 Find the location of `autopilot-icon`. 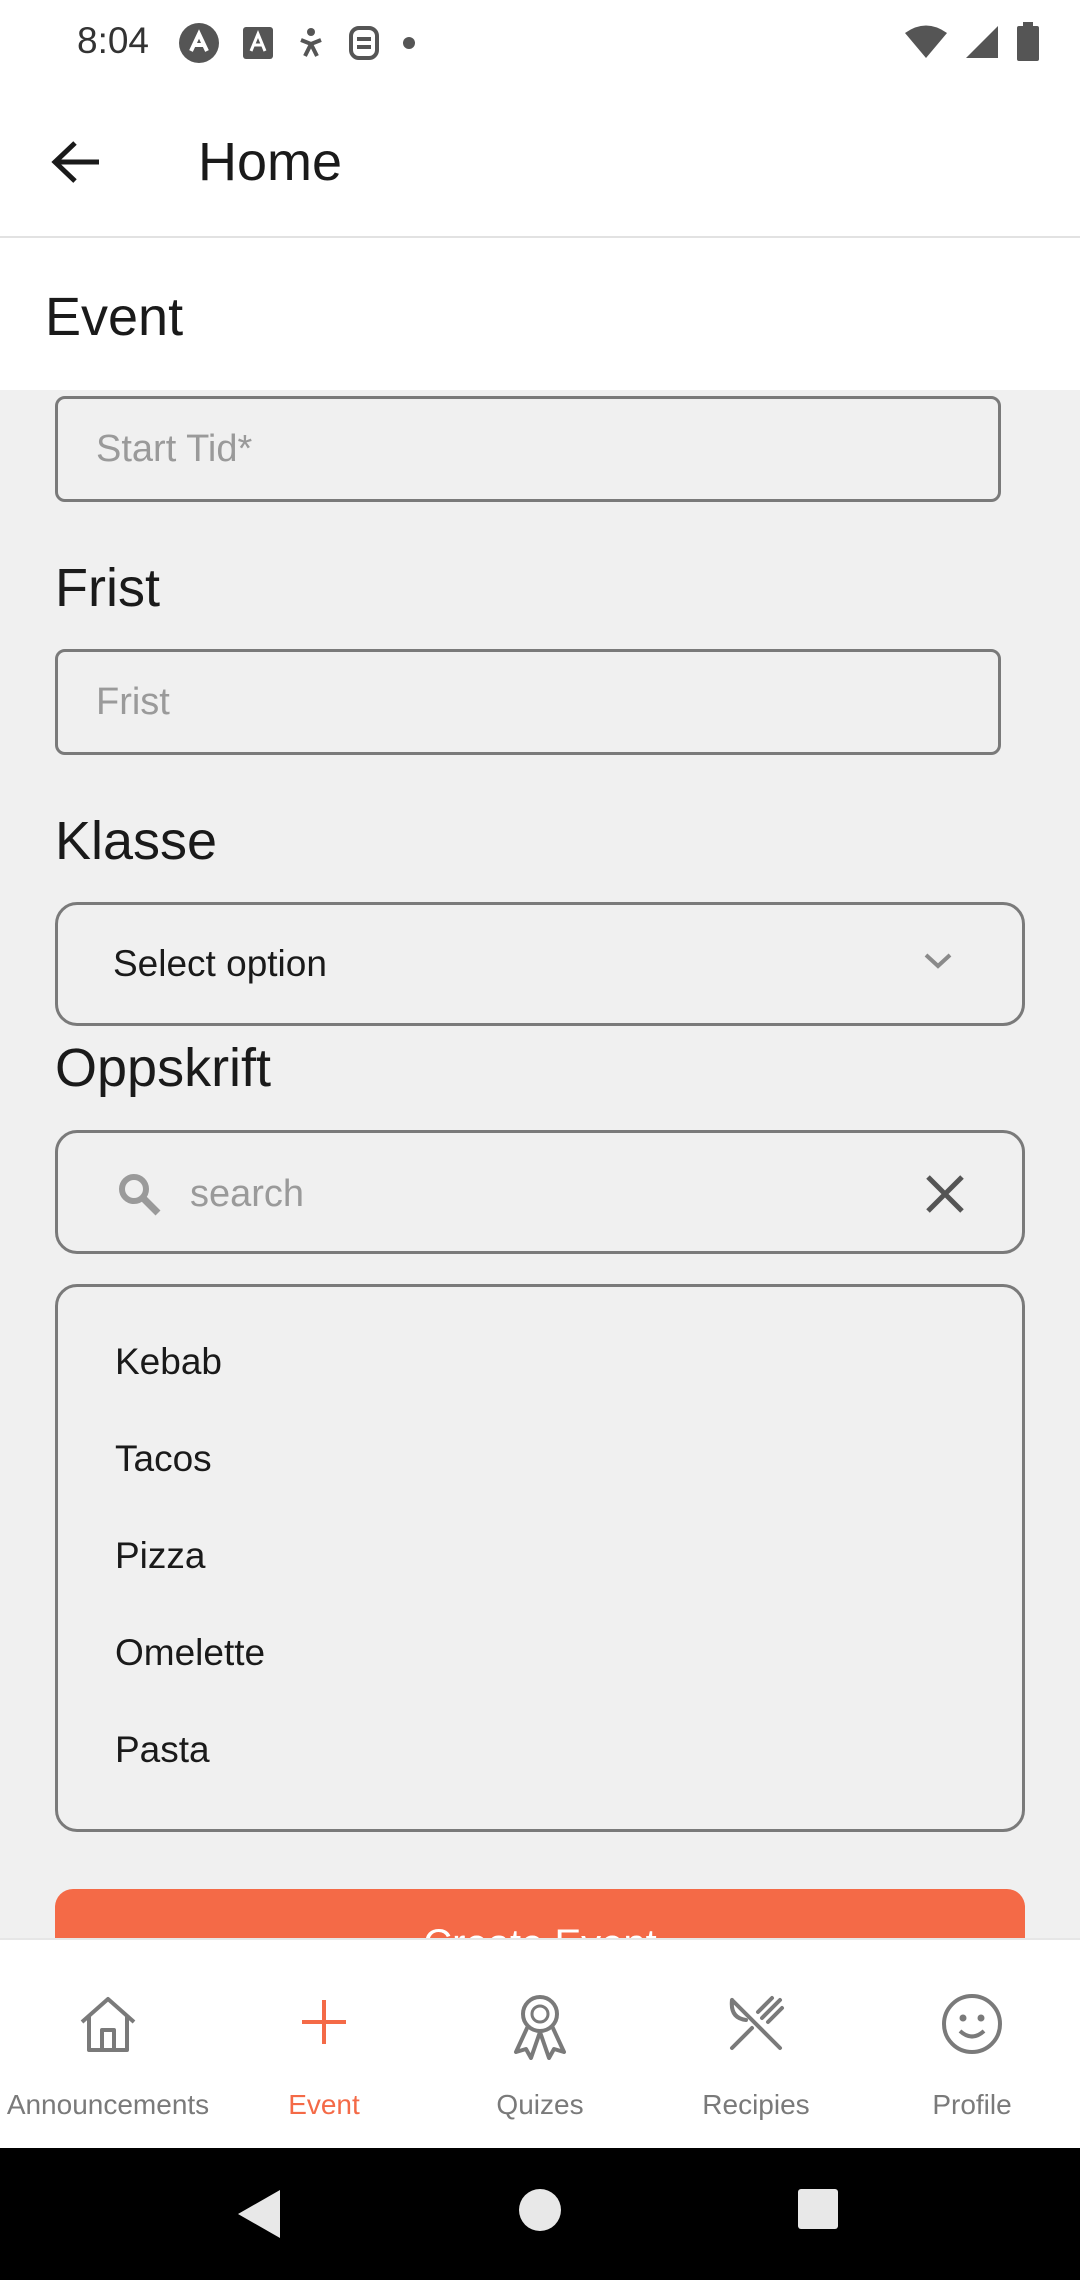

autopilot-icon is located at coordinates (199, 43).